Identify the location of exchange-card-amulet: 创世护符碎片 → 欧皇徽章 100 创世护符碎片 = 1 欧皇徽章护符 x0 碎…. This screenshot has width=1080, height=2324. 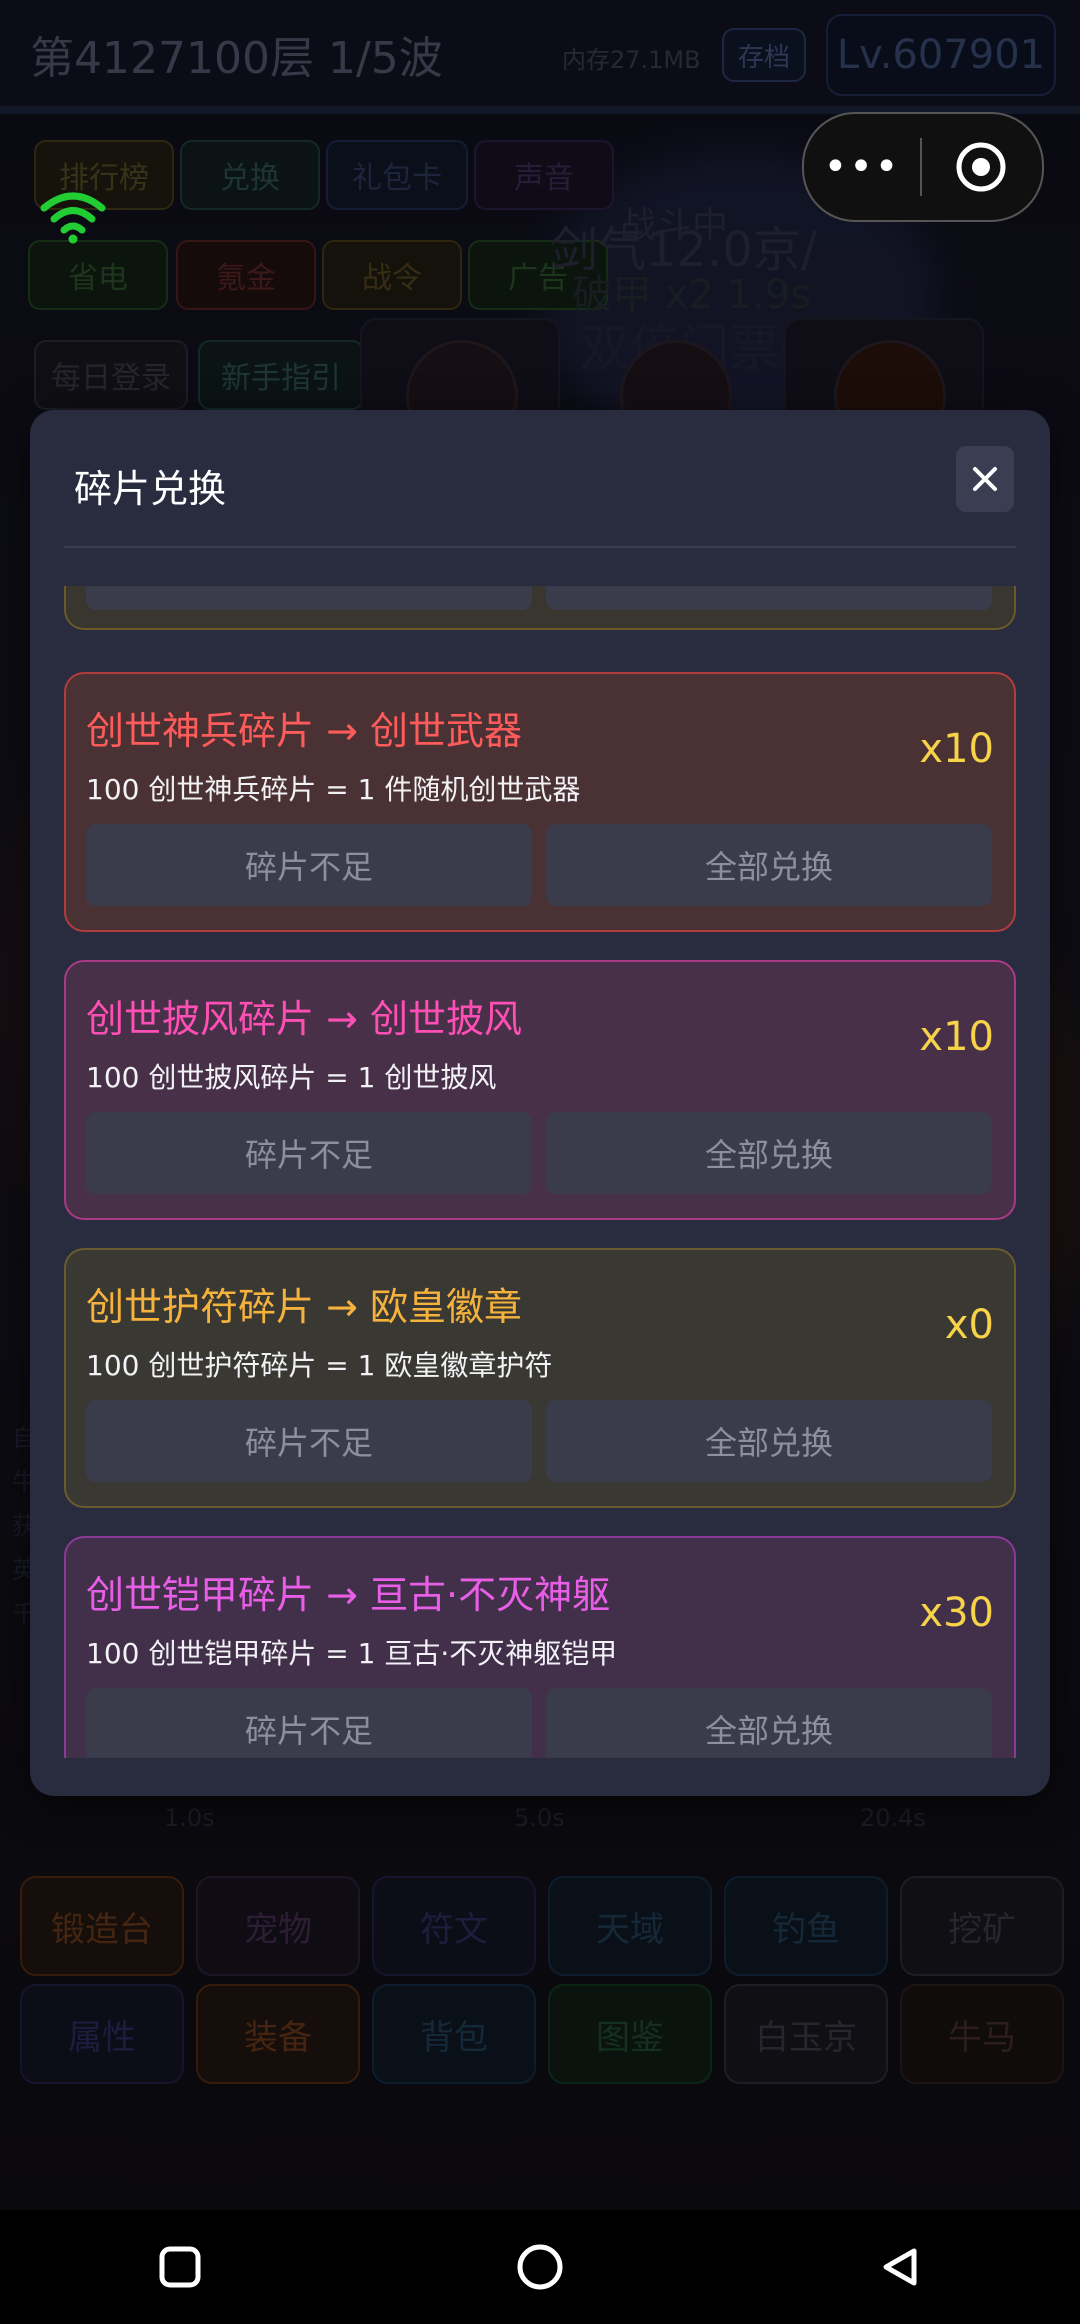
(540, 1378).